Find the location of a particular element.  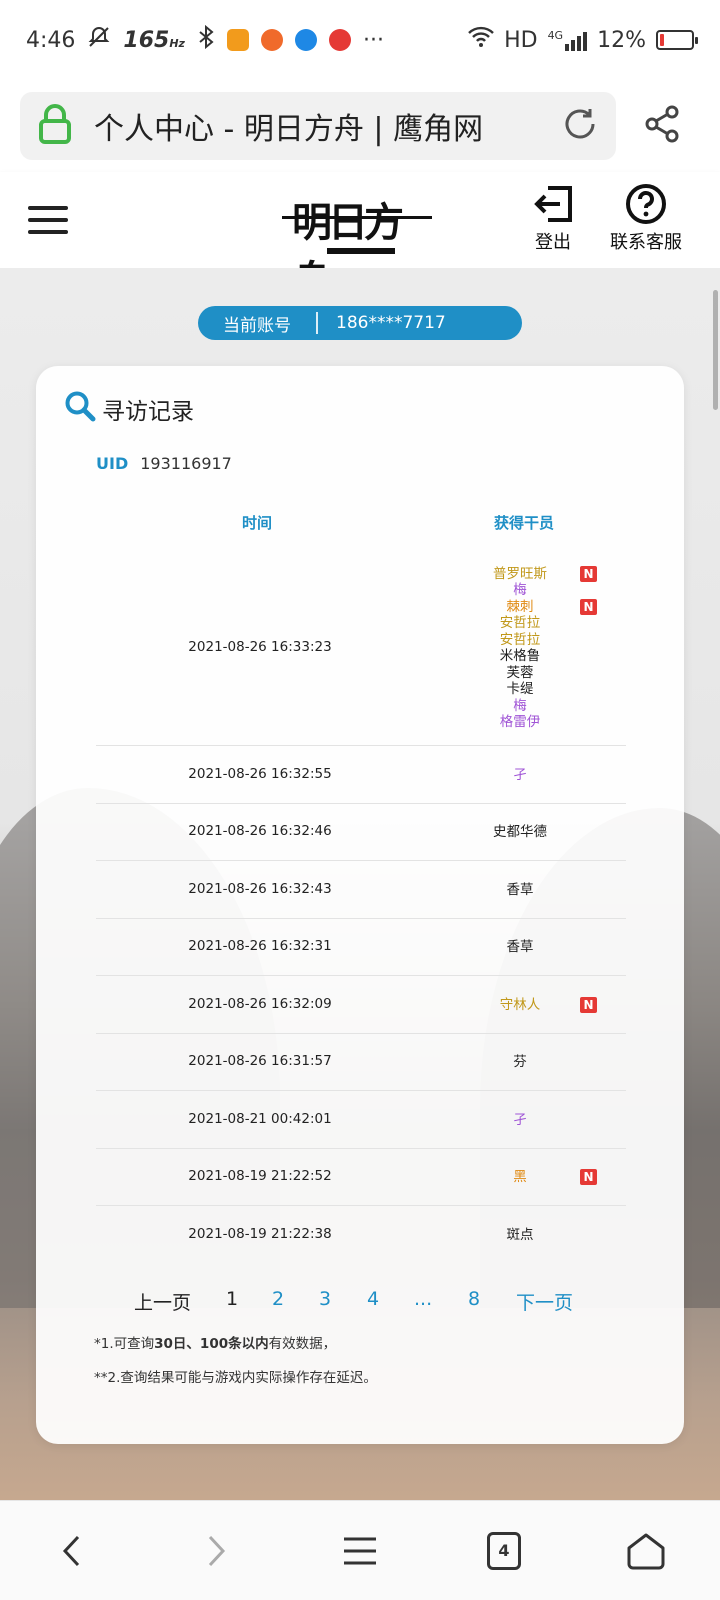

card-title: 寻访记录 is located at coordinates (148, 412).